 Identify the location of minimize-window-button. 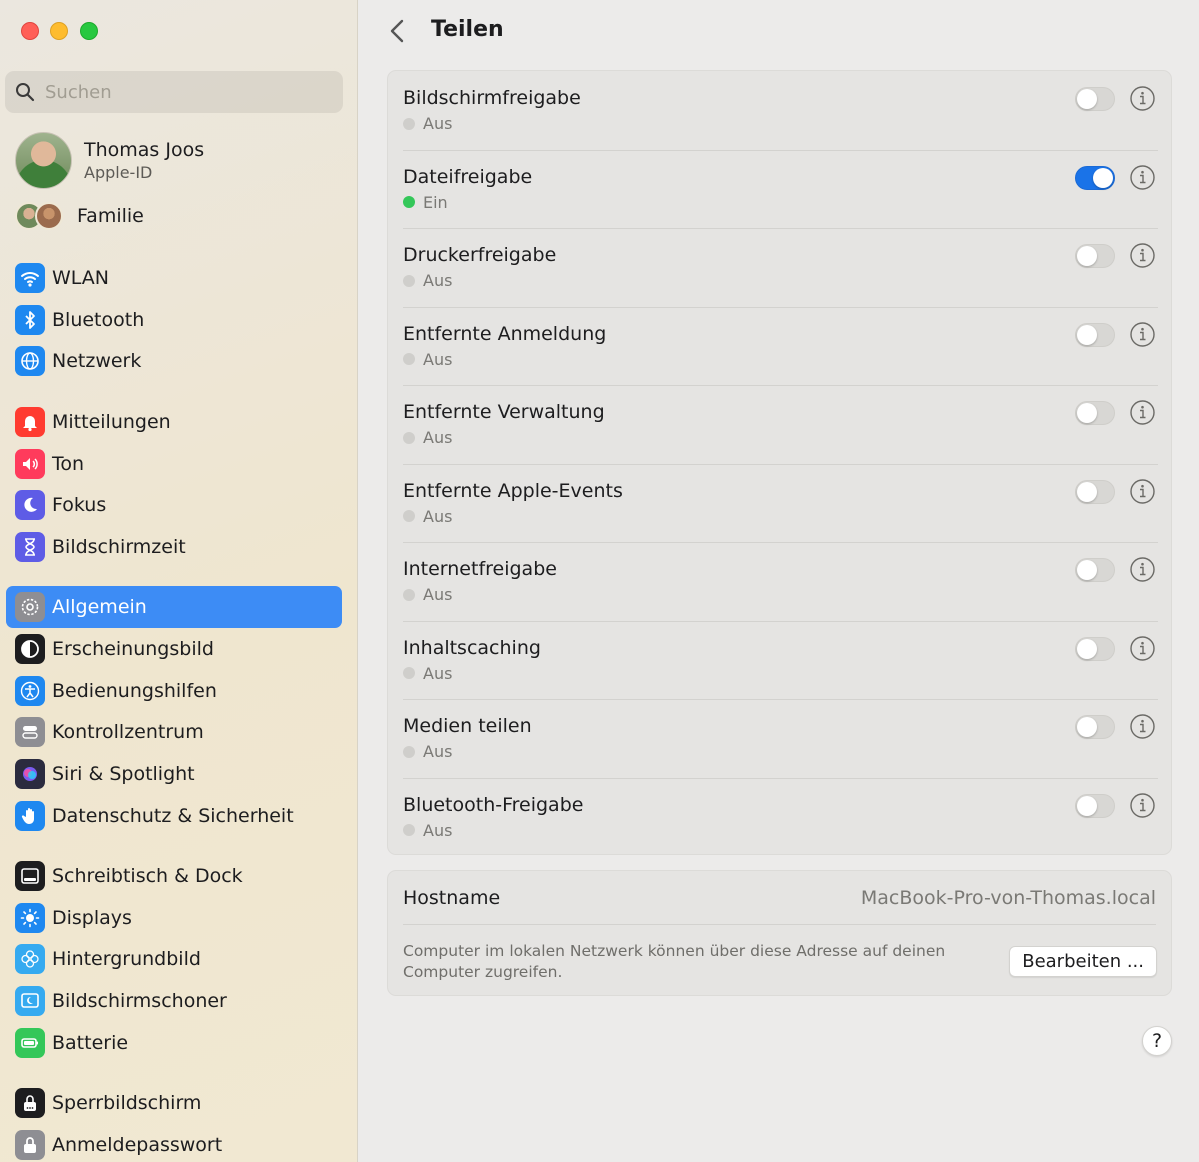
(59, 31).